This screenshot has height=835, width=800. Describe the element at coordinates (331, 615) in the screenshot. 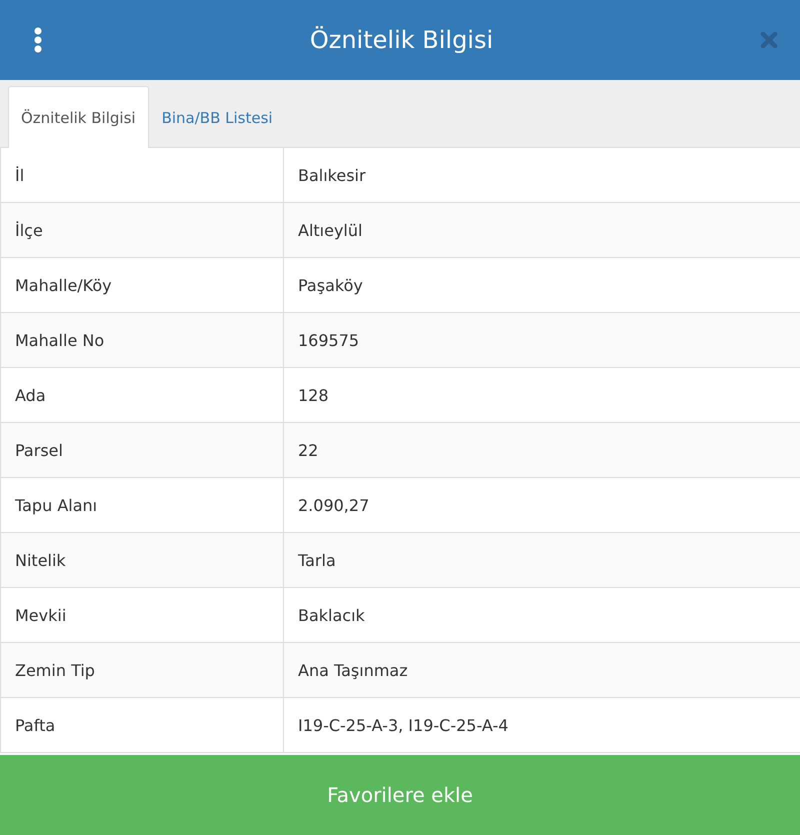

I see `table-cell-text: Baklacık` at that location.